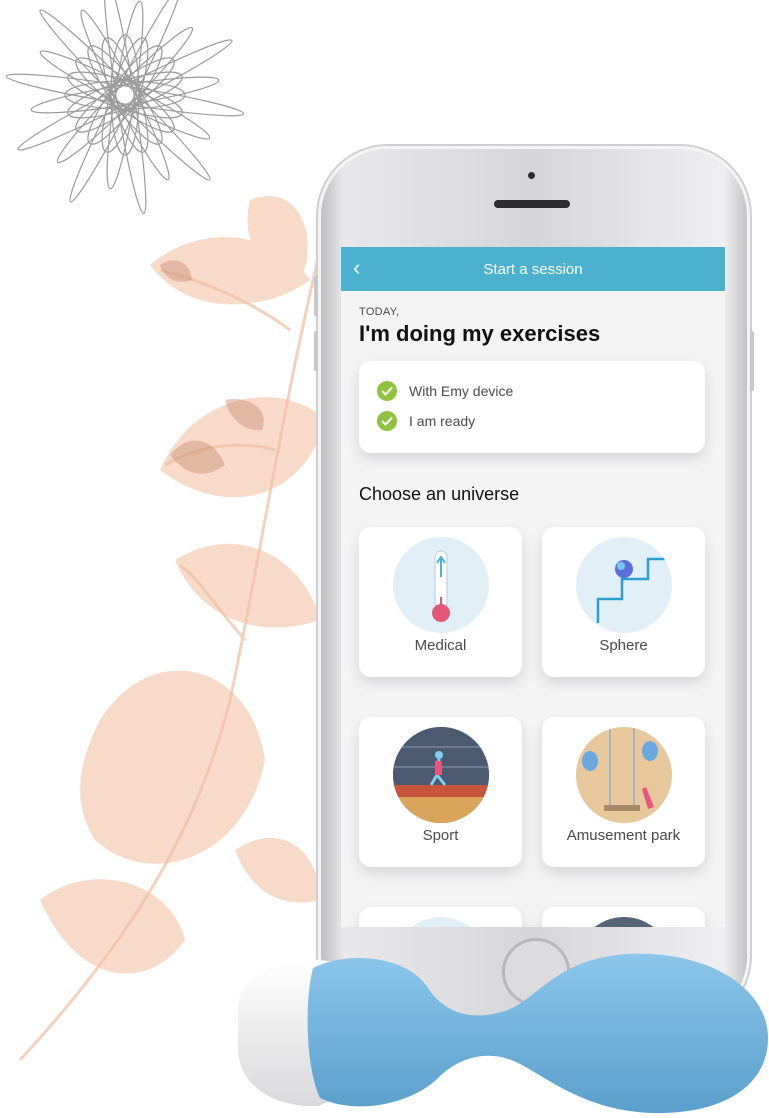  I want to click on earpiece-speaker, so click(532, 204).